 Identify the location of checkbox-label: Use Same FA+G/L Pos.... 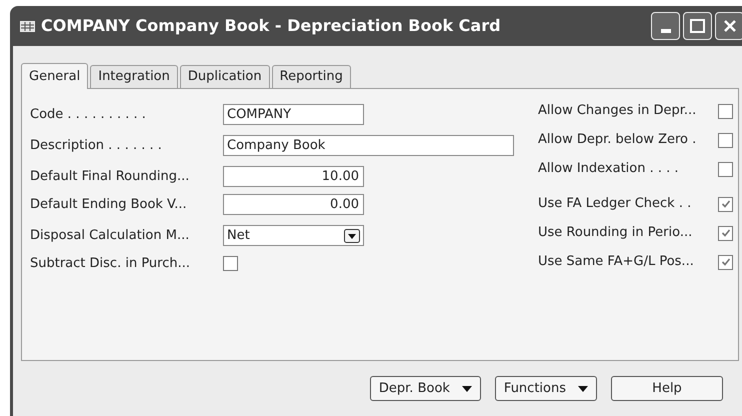
(616, 262).